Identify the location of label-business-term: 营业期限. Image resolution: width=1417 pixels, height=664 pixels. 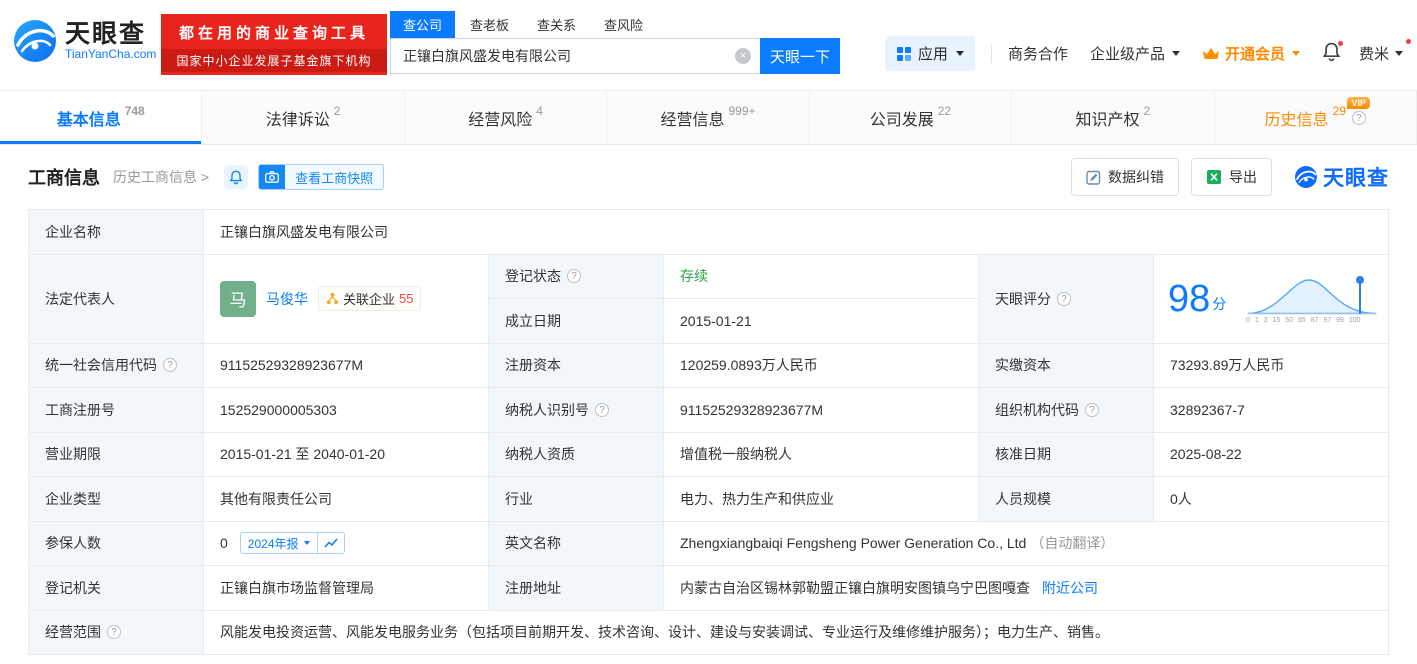
(116, 454).